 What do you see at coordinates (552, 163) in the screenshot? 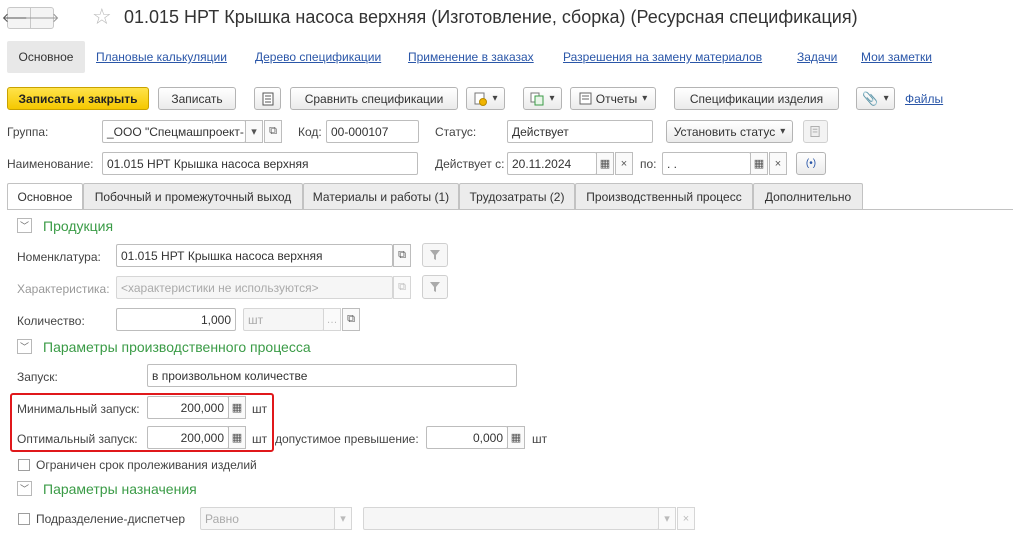
I see `valid-from-field: 20.11.2024` at bounding box center [552, 163].